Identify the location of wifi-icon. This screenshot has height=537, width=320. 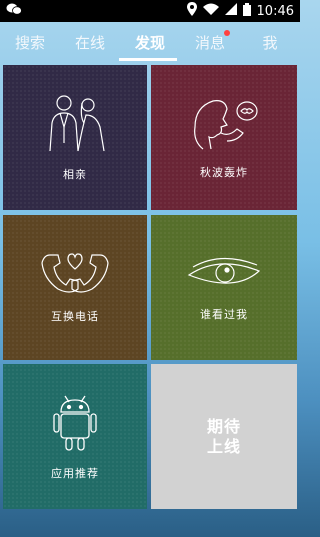
(210, 11).